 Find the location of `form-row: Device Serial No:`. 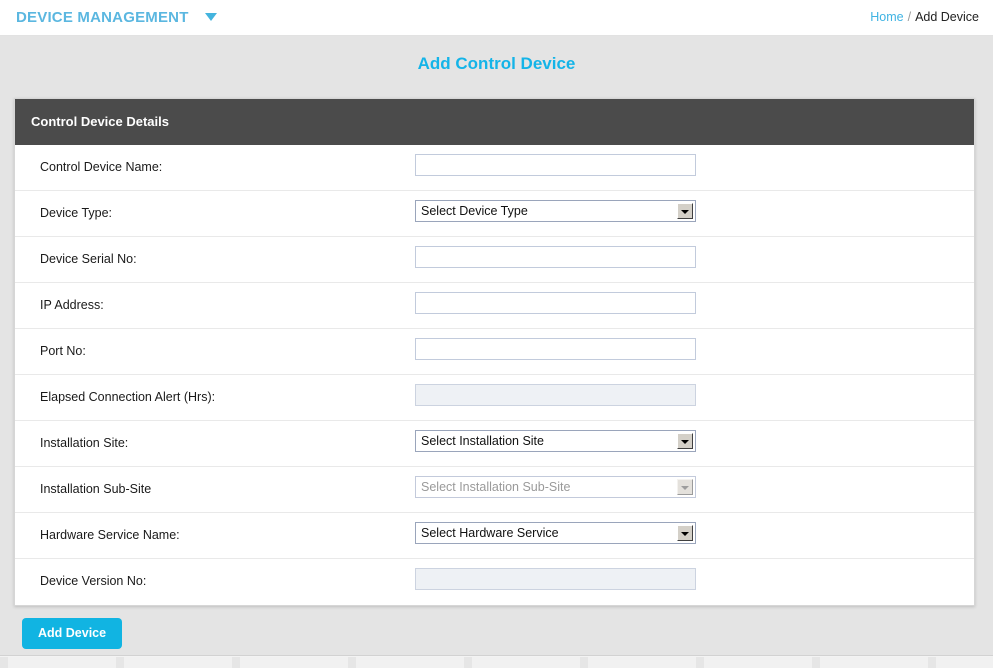

form-row: Device Serial No: is located at coordinates (494, 260).